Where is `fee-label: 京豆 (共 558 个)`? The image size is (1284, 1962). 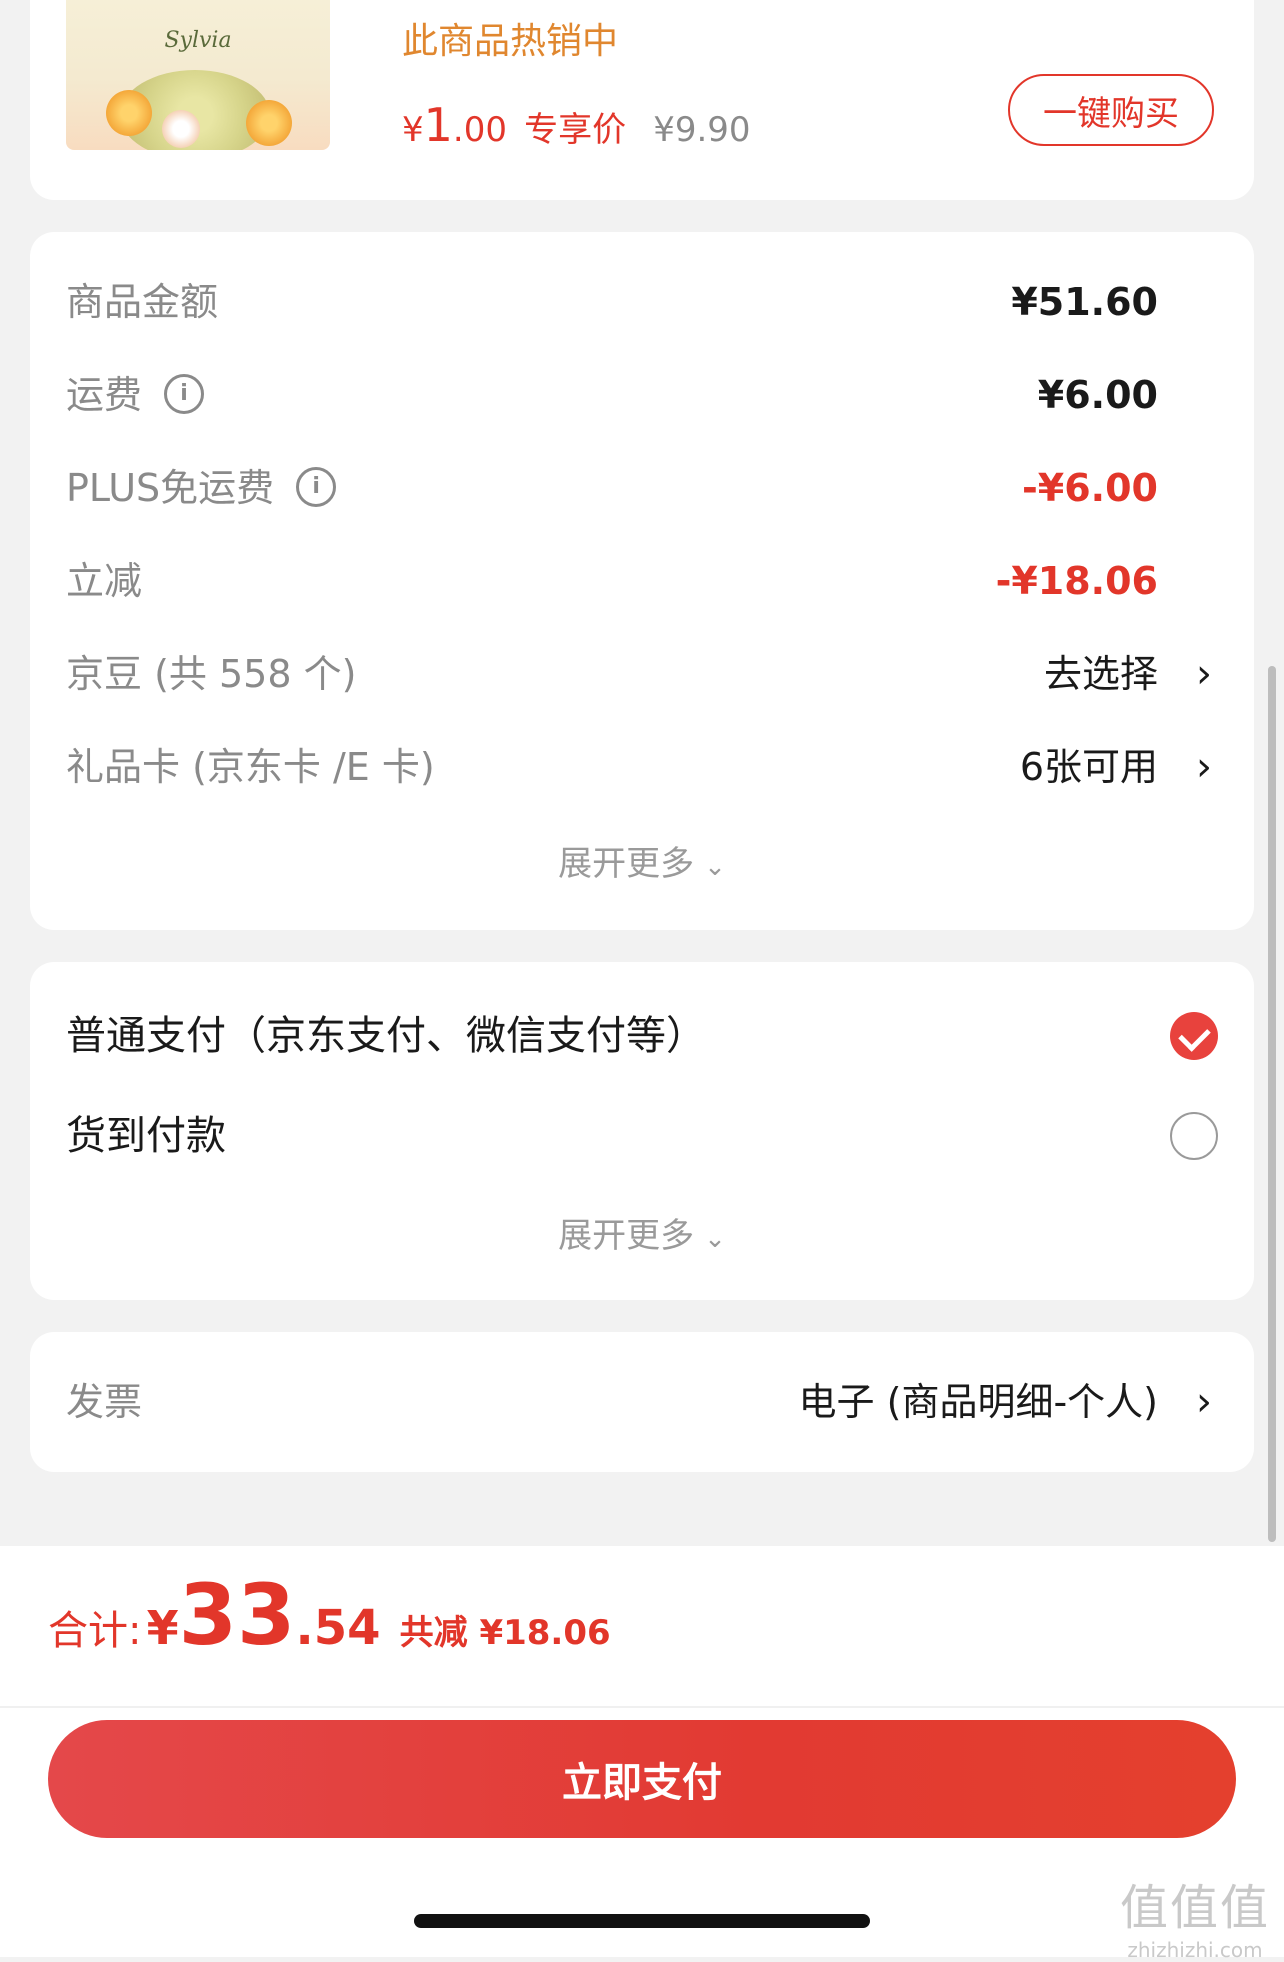 fee-label: 京豆 (共 558 个) is located at coordinates (211, 674).